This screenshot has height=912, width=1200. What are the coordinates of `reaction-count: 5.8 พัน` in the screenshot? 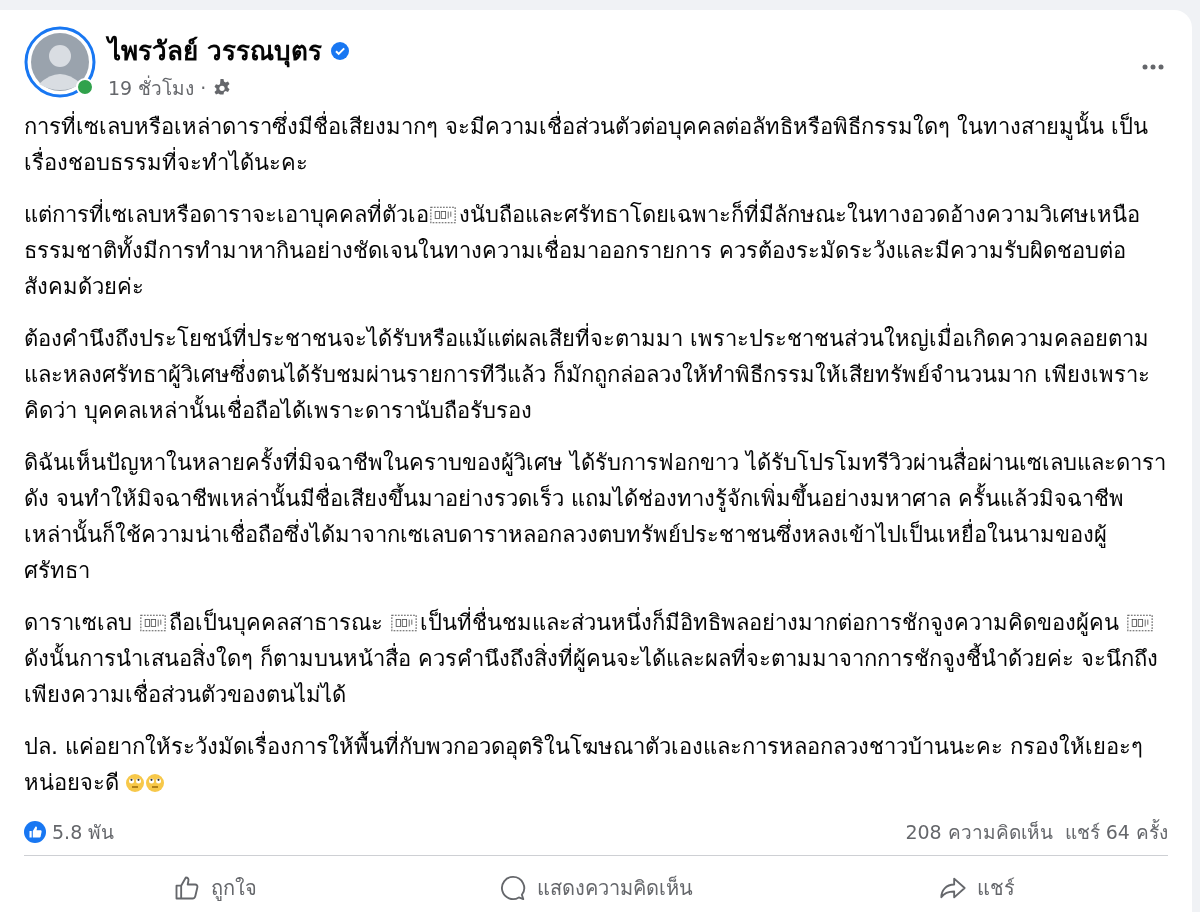 It's located at (83, 832).